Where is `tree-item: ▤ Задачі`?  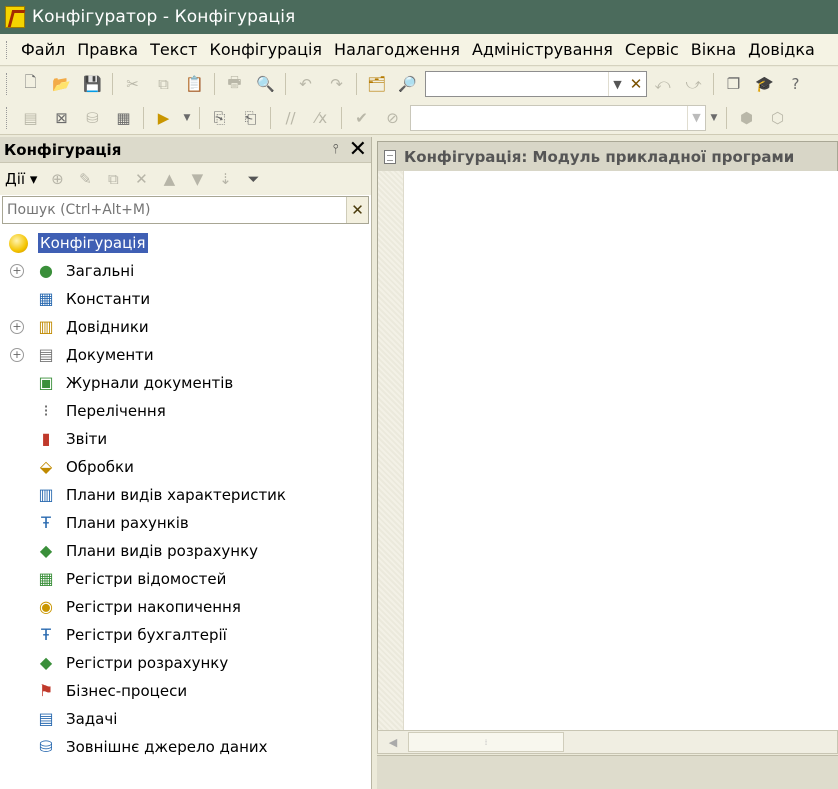 tree-item: ▤ Задачі is located at coordinates (185, 719).